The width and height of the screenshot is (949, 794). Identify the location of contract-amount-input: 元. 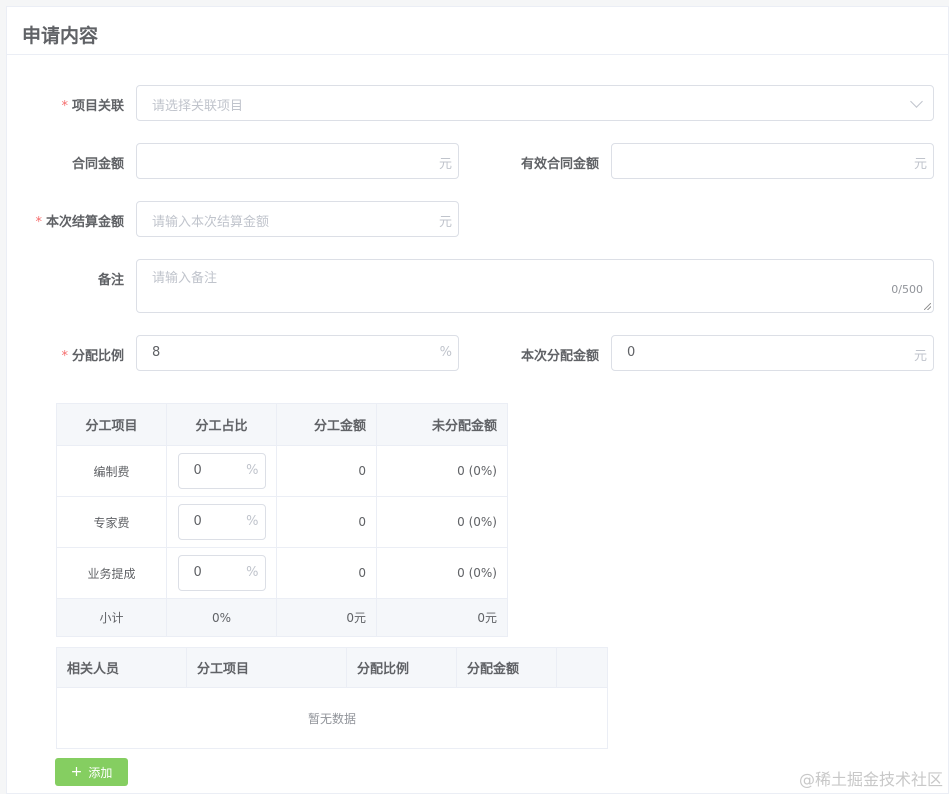
(297, 161).